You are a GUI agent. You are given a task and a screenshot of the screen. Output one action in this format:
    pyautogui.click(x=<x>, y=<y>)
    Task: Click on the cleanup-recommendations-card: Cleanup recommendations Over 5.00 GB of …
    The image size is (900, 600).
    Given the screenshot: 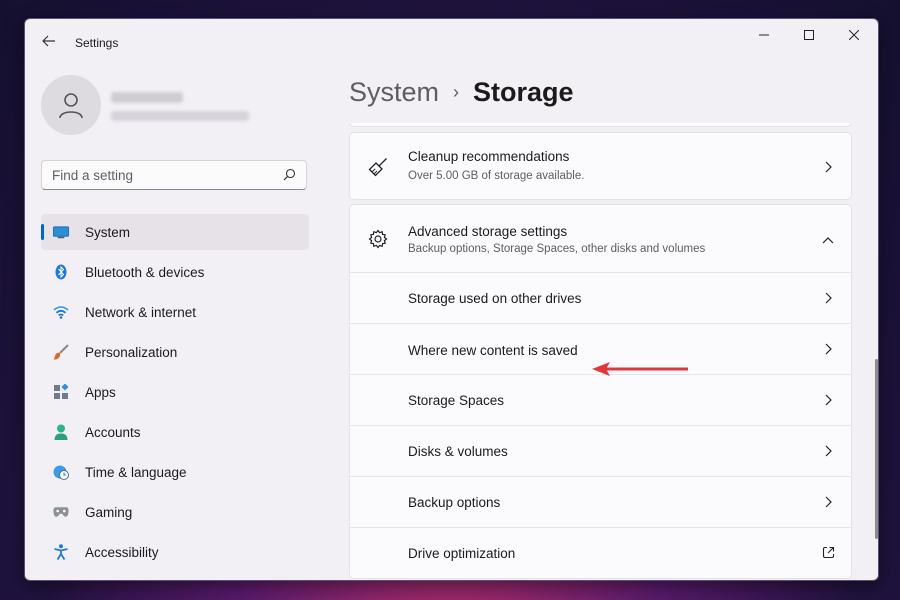 What is the action you would take?
    pyautogui.click(x=600, y=166)
    